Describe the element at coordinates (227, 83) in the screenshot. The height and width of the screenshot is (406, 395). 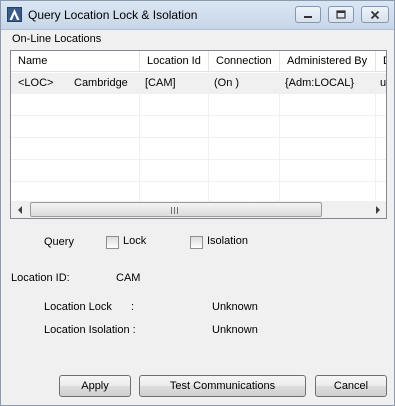
I see `row-connection: (On )` at that location.